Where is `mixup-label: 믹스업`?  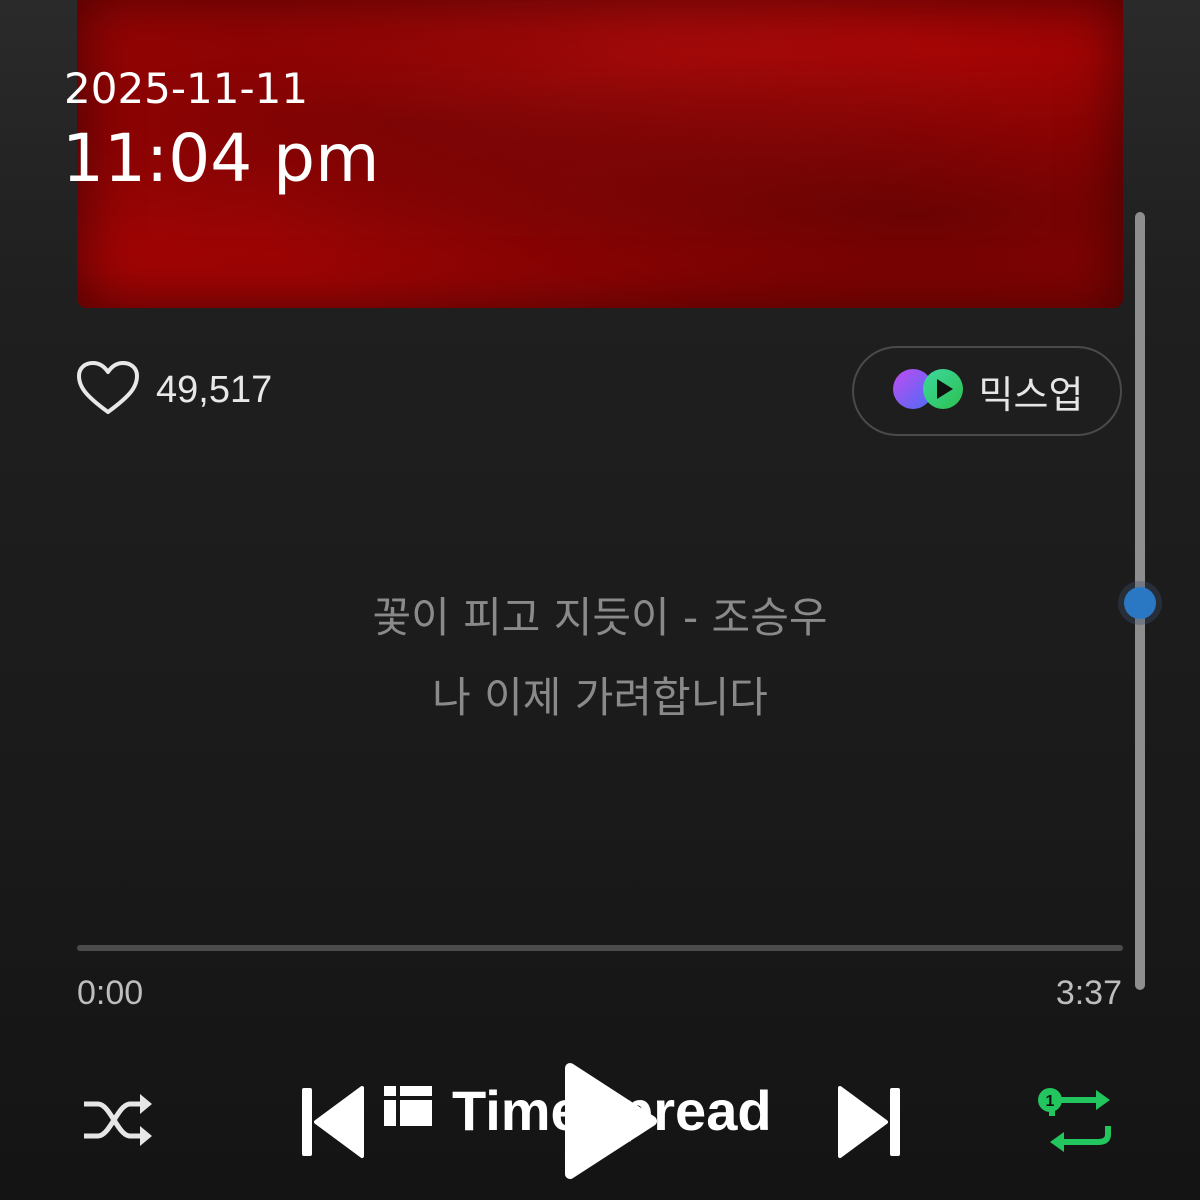 mixup-label: 믹스업 is located at coordinates (1031, 394).